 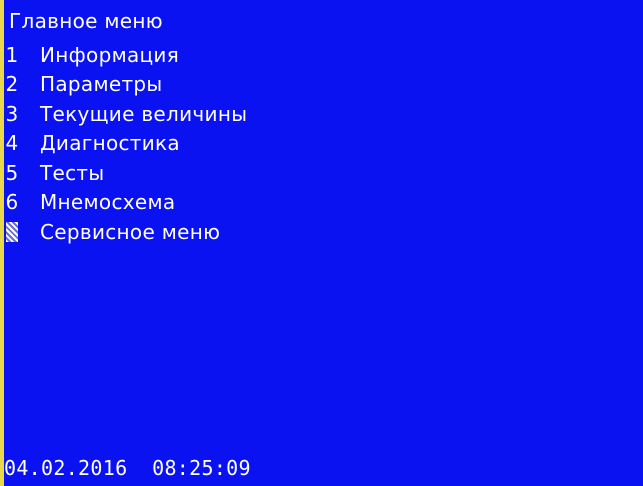 What do you see at coordinates (101, 84) in the screenshot?
I see `menu-item-label: Параметры` at bounding box center [101, 84].